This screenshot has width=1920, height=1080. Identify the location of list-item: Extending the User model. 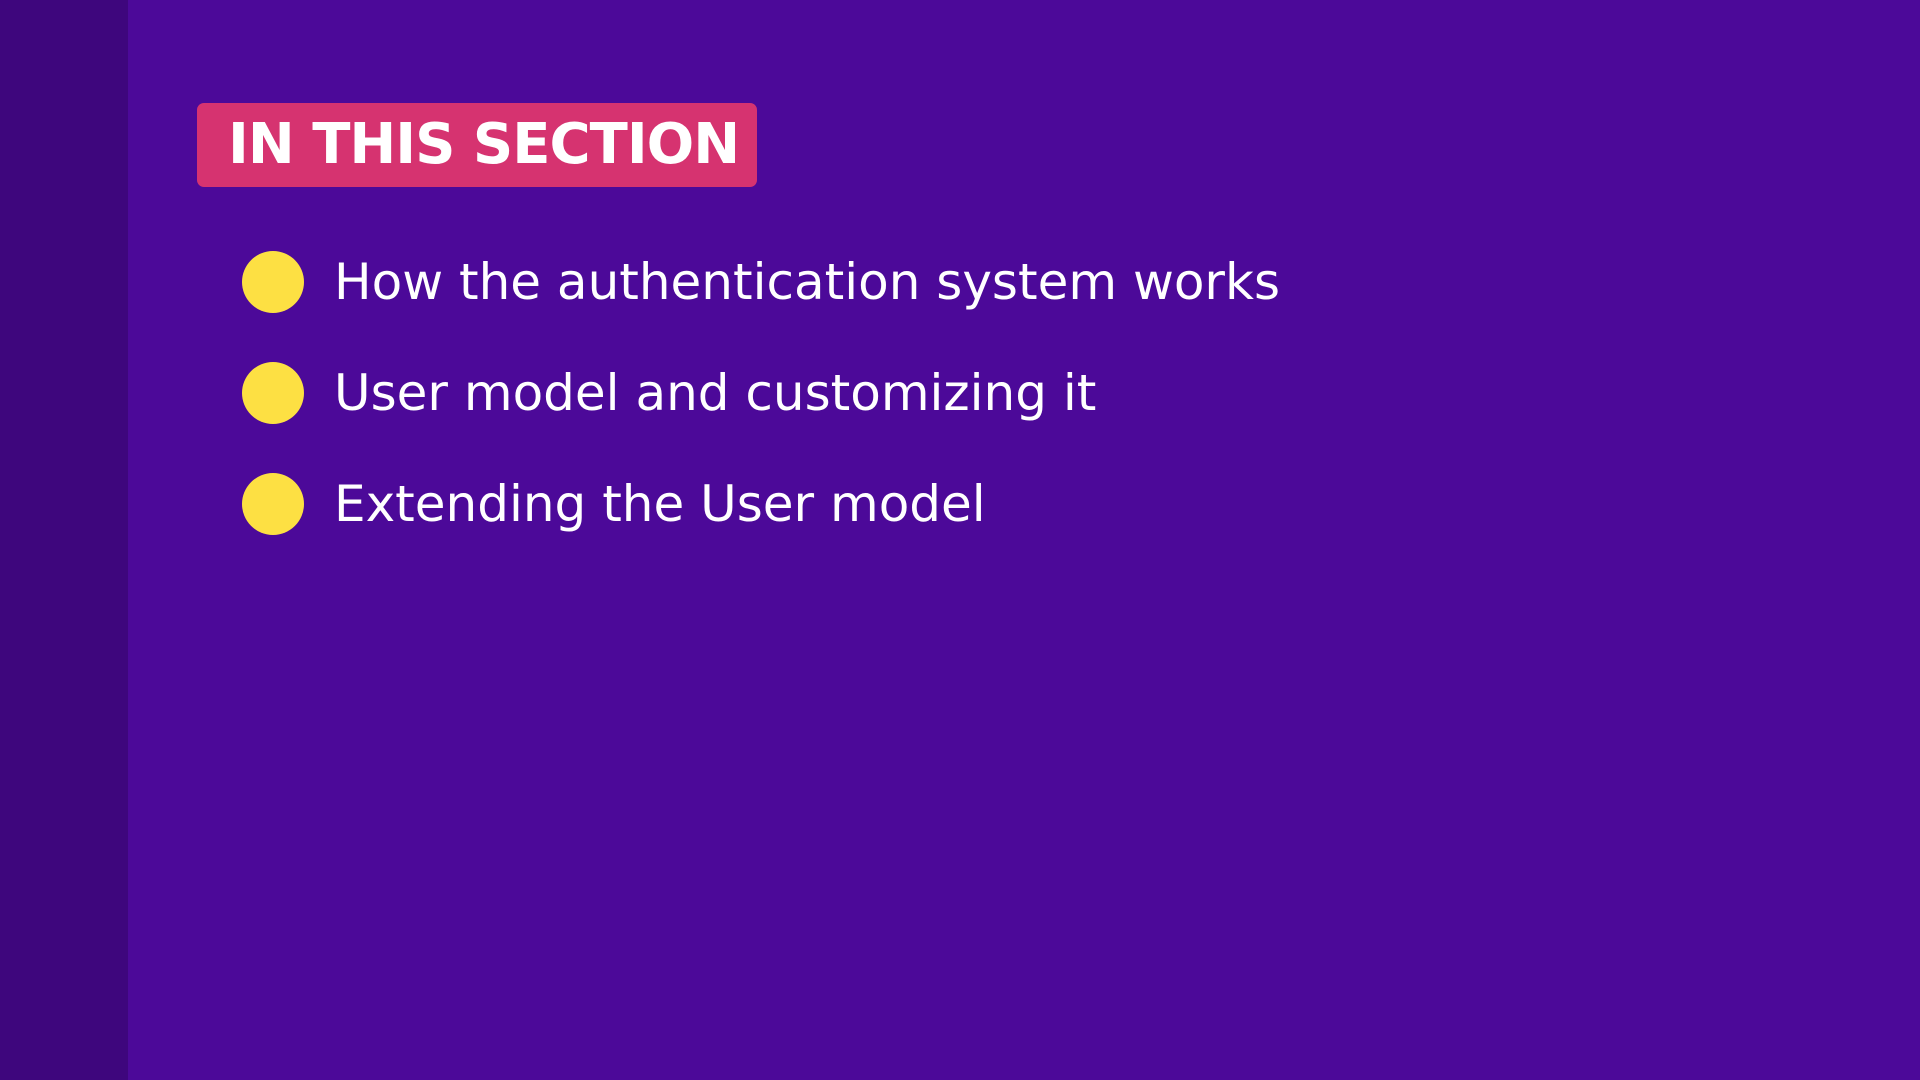
(761, 504).